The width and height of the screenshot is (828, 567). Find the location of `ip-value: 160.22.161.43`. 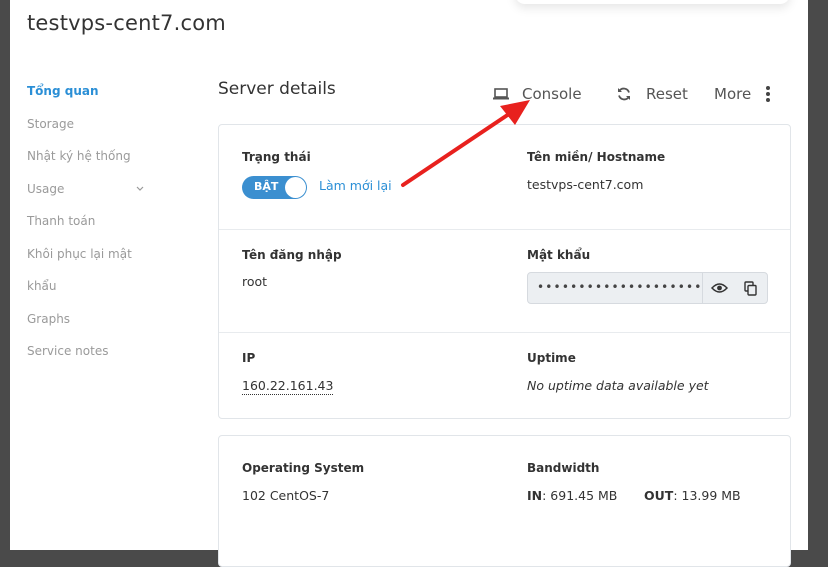

ip-value: 160.22.161.43 is located at coordinates (288, 386).